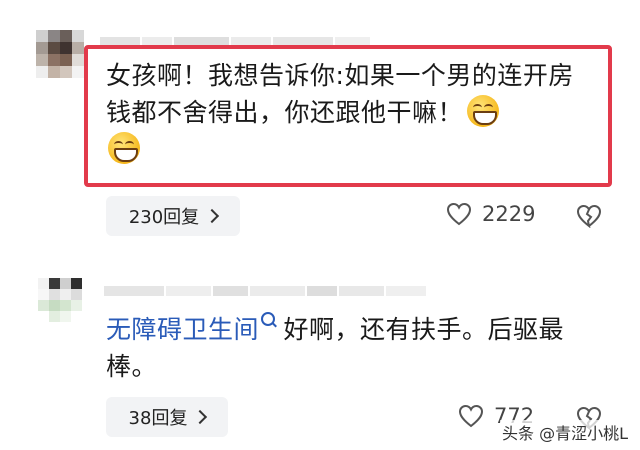 The height and width of the screenshot is (450, 640). I want to click on dislike-button, so click(589, 216).